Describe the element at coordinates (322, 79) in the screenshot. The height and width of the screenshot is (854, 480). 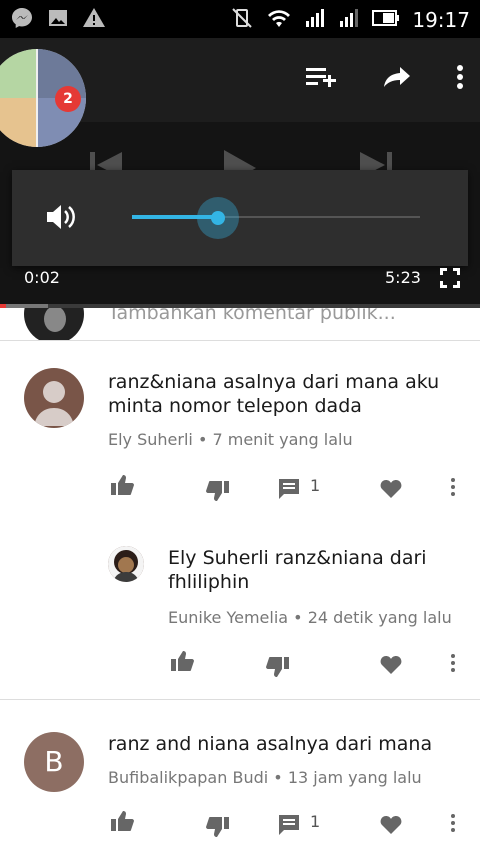
I see `add-to-playlist-icon` at that location.